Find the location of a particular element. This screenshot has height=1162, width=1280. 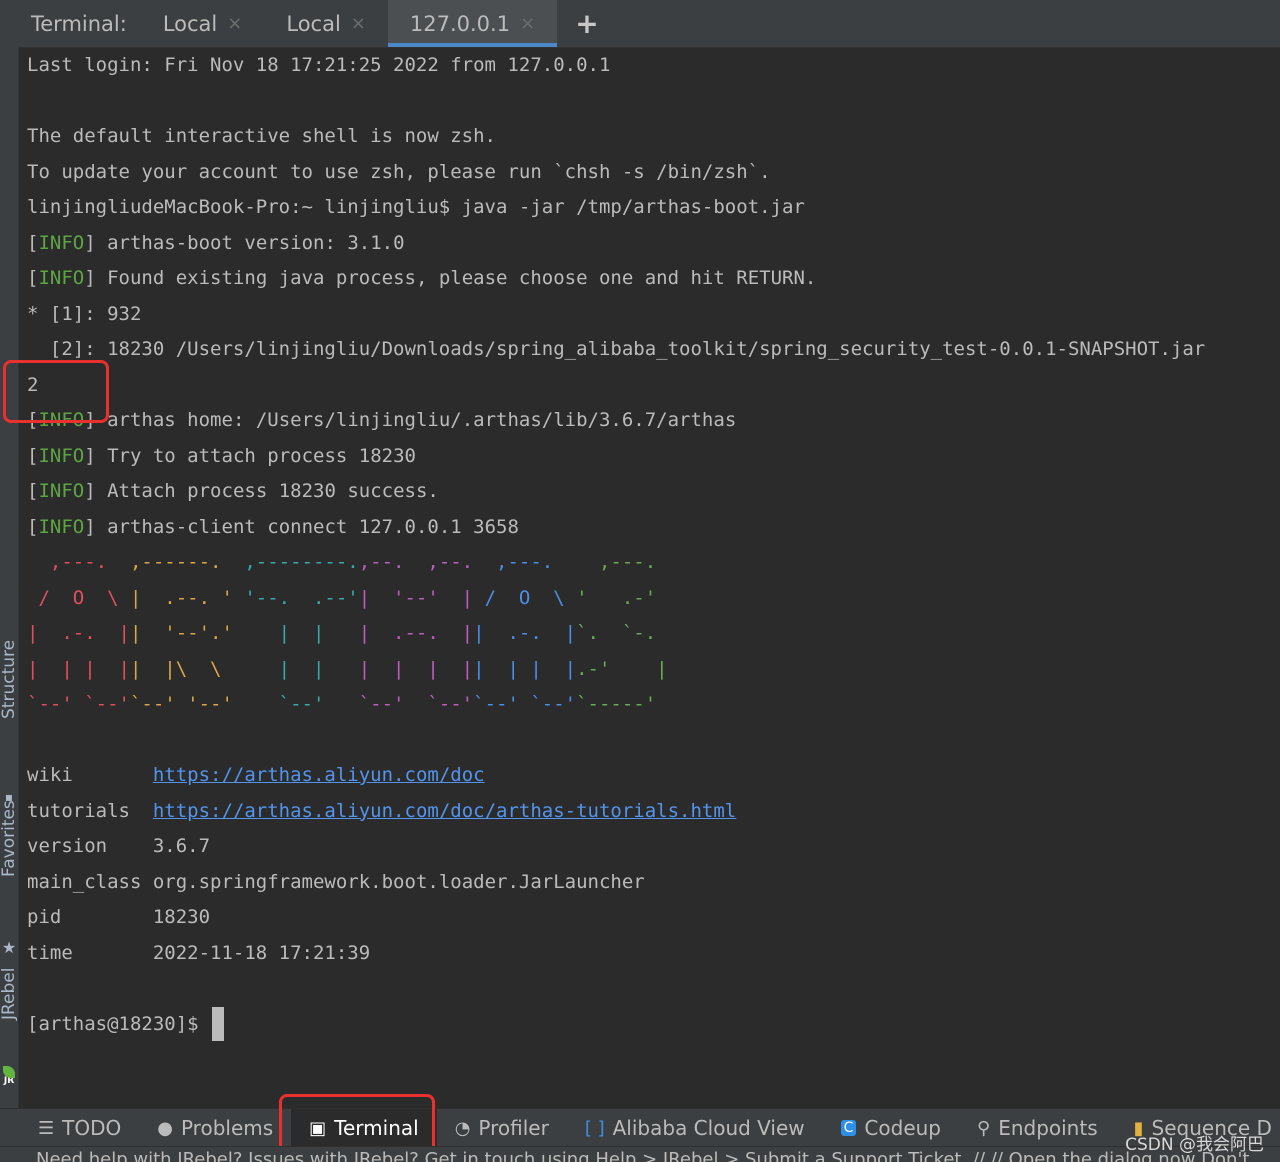

codeup-button: C Codeup is located at coordinates (891, 1128).